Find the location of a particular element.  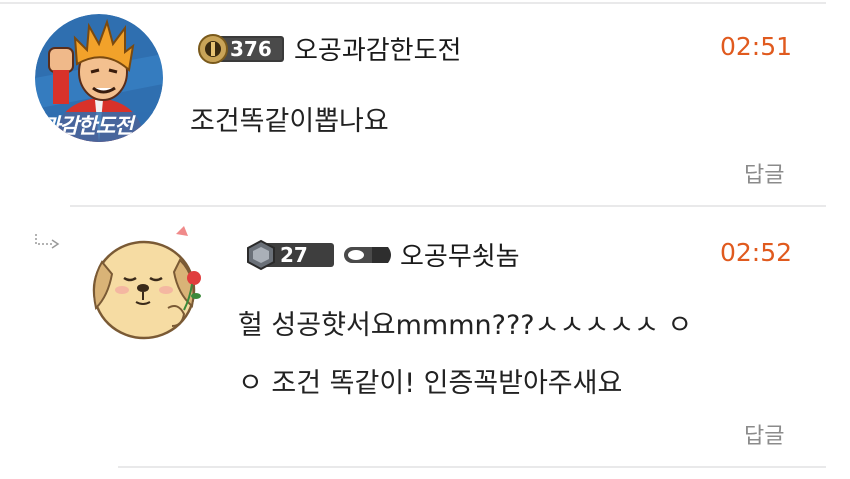

avatar is located at coordinates (147, 285).